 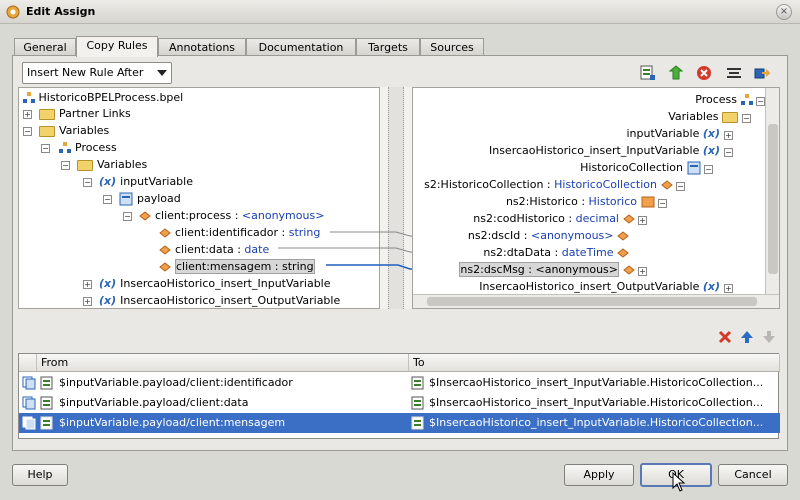 I want to click on apply-button: Apply, so click(x=599, y=475).